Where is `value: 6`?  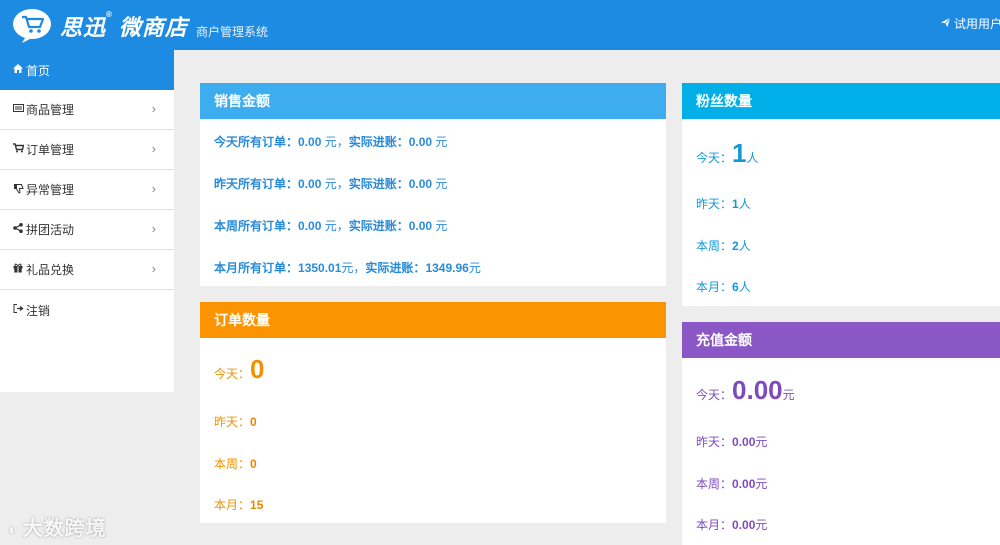
value: 6 is located at coordinates (735, 287).